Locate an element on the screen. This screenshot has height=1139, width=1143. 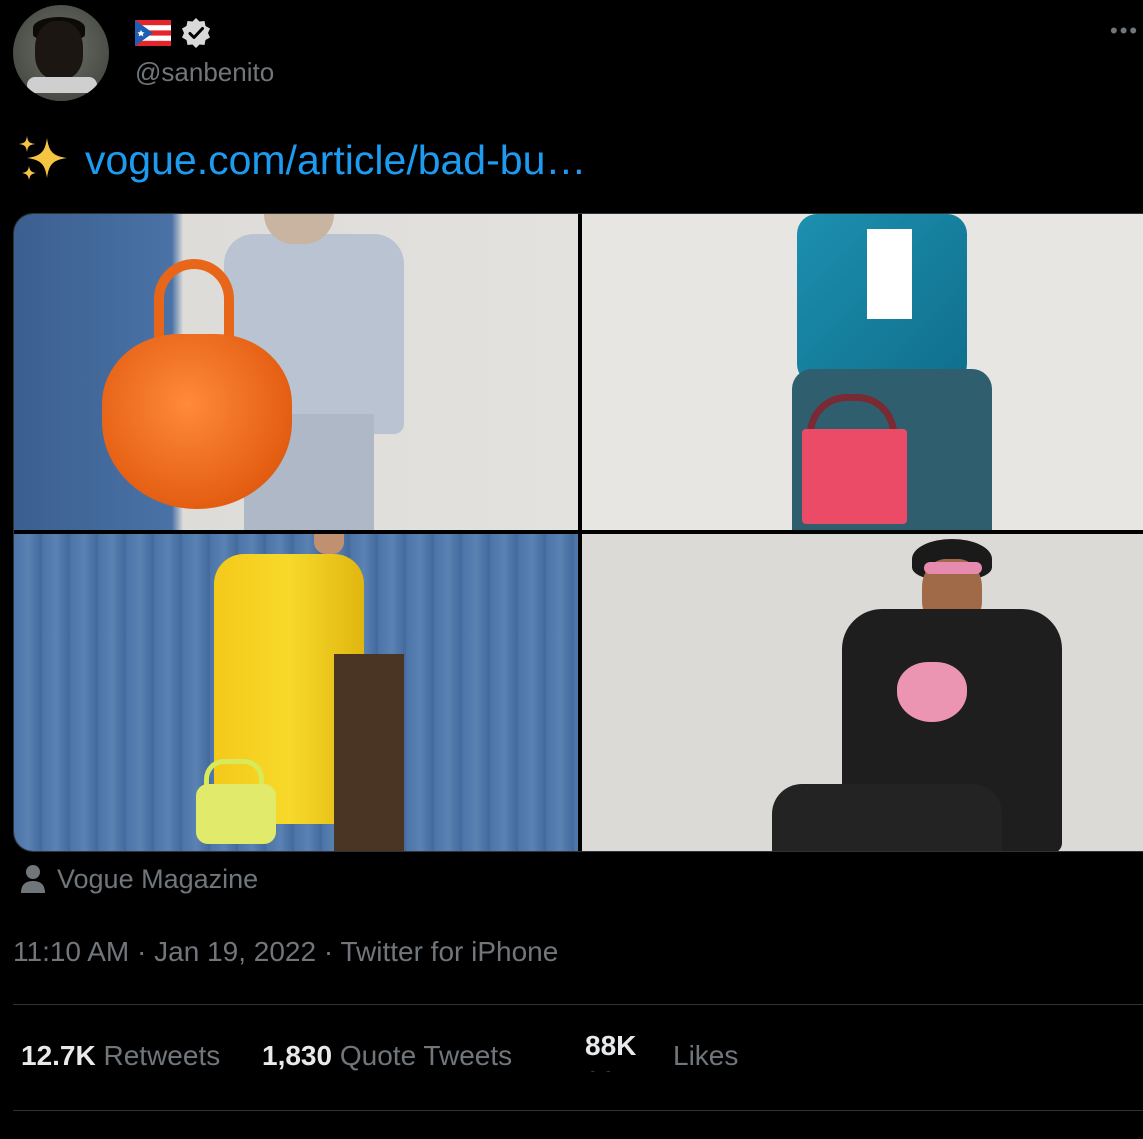
likes-label: Likes is located at coordinates (705, 1056).